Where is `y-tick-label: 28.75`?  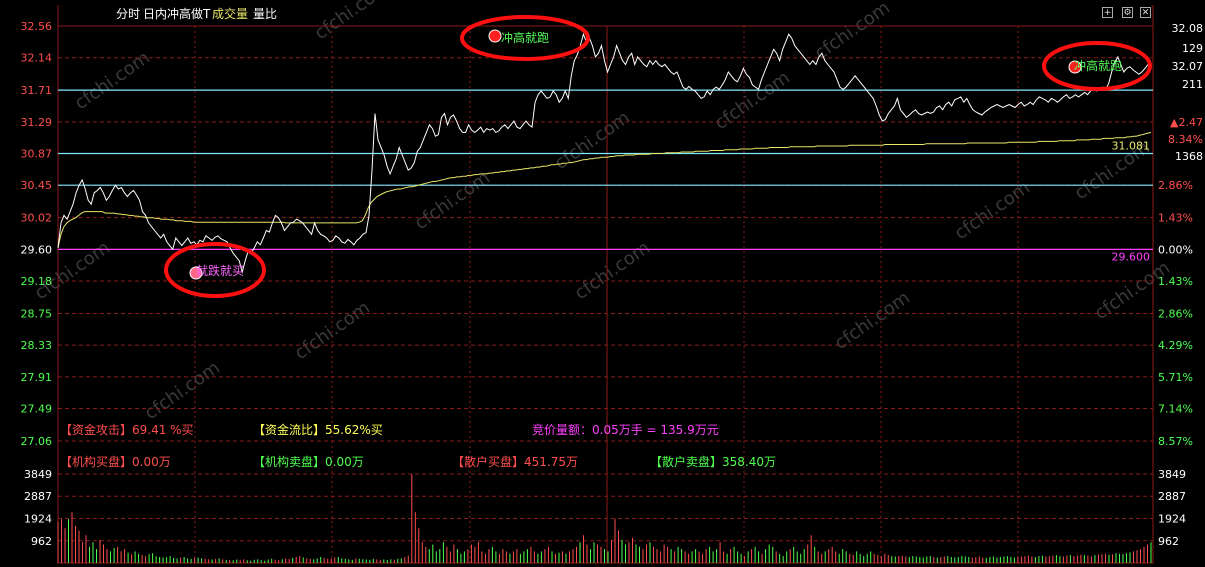 y-tick-label: 28.75 is located at coordinates (37, 313).